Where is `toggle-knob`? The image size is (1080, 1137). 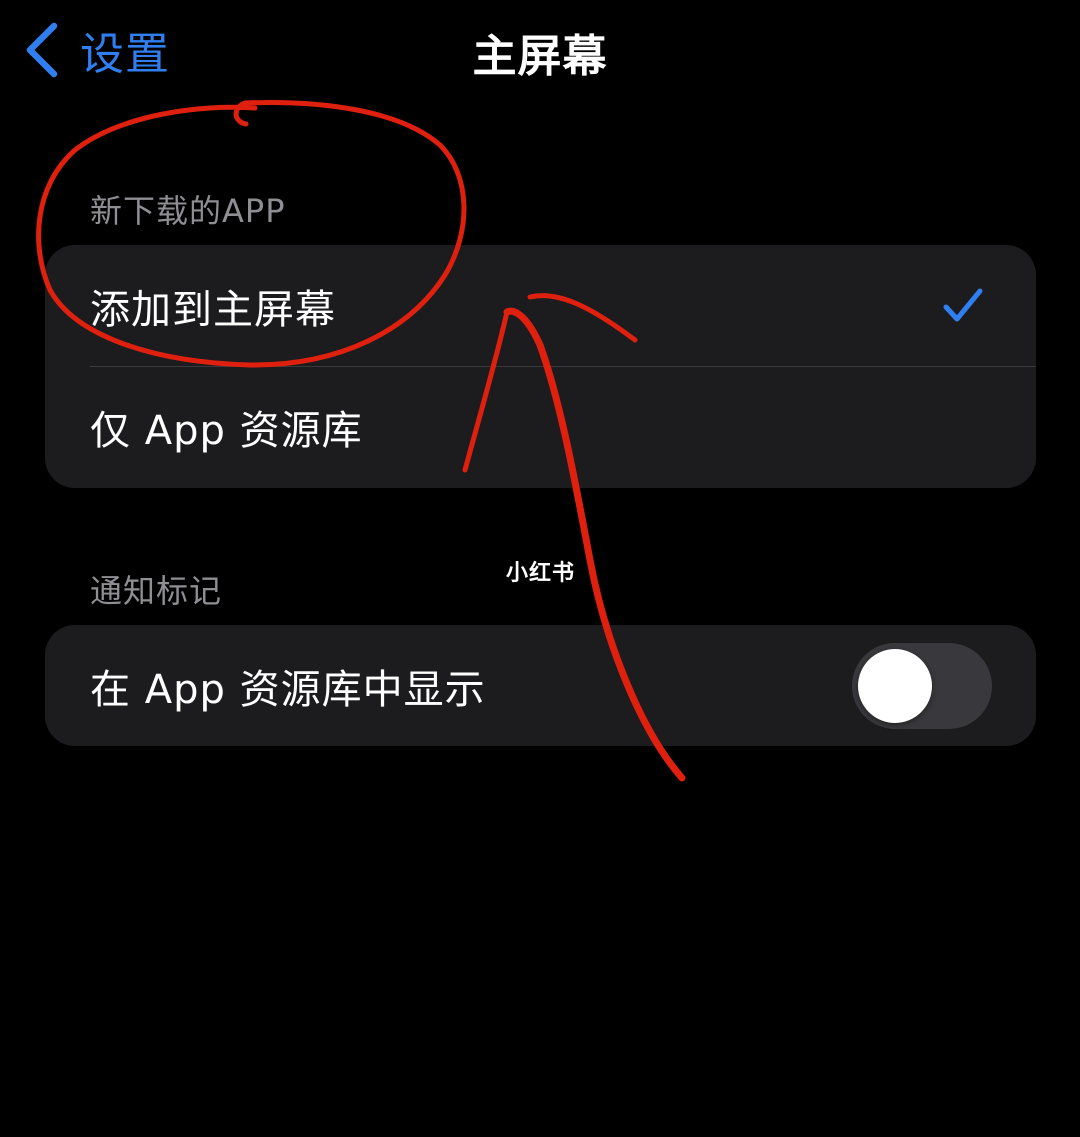
toggle-knob is located at coordinates (895, 686).